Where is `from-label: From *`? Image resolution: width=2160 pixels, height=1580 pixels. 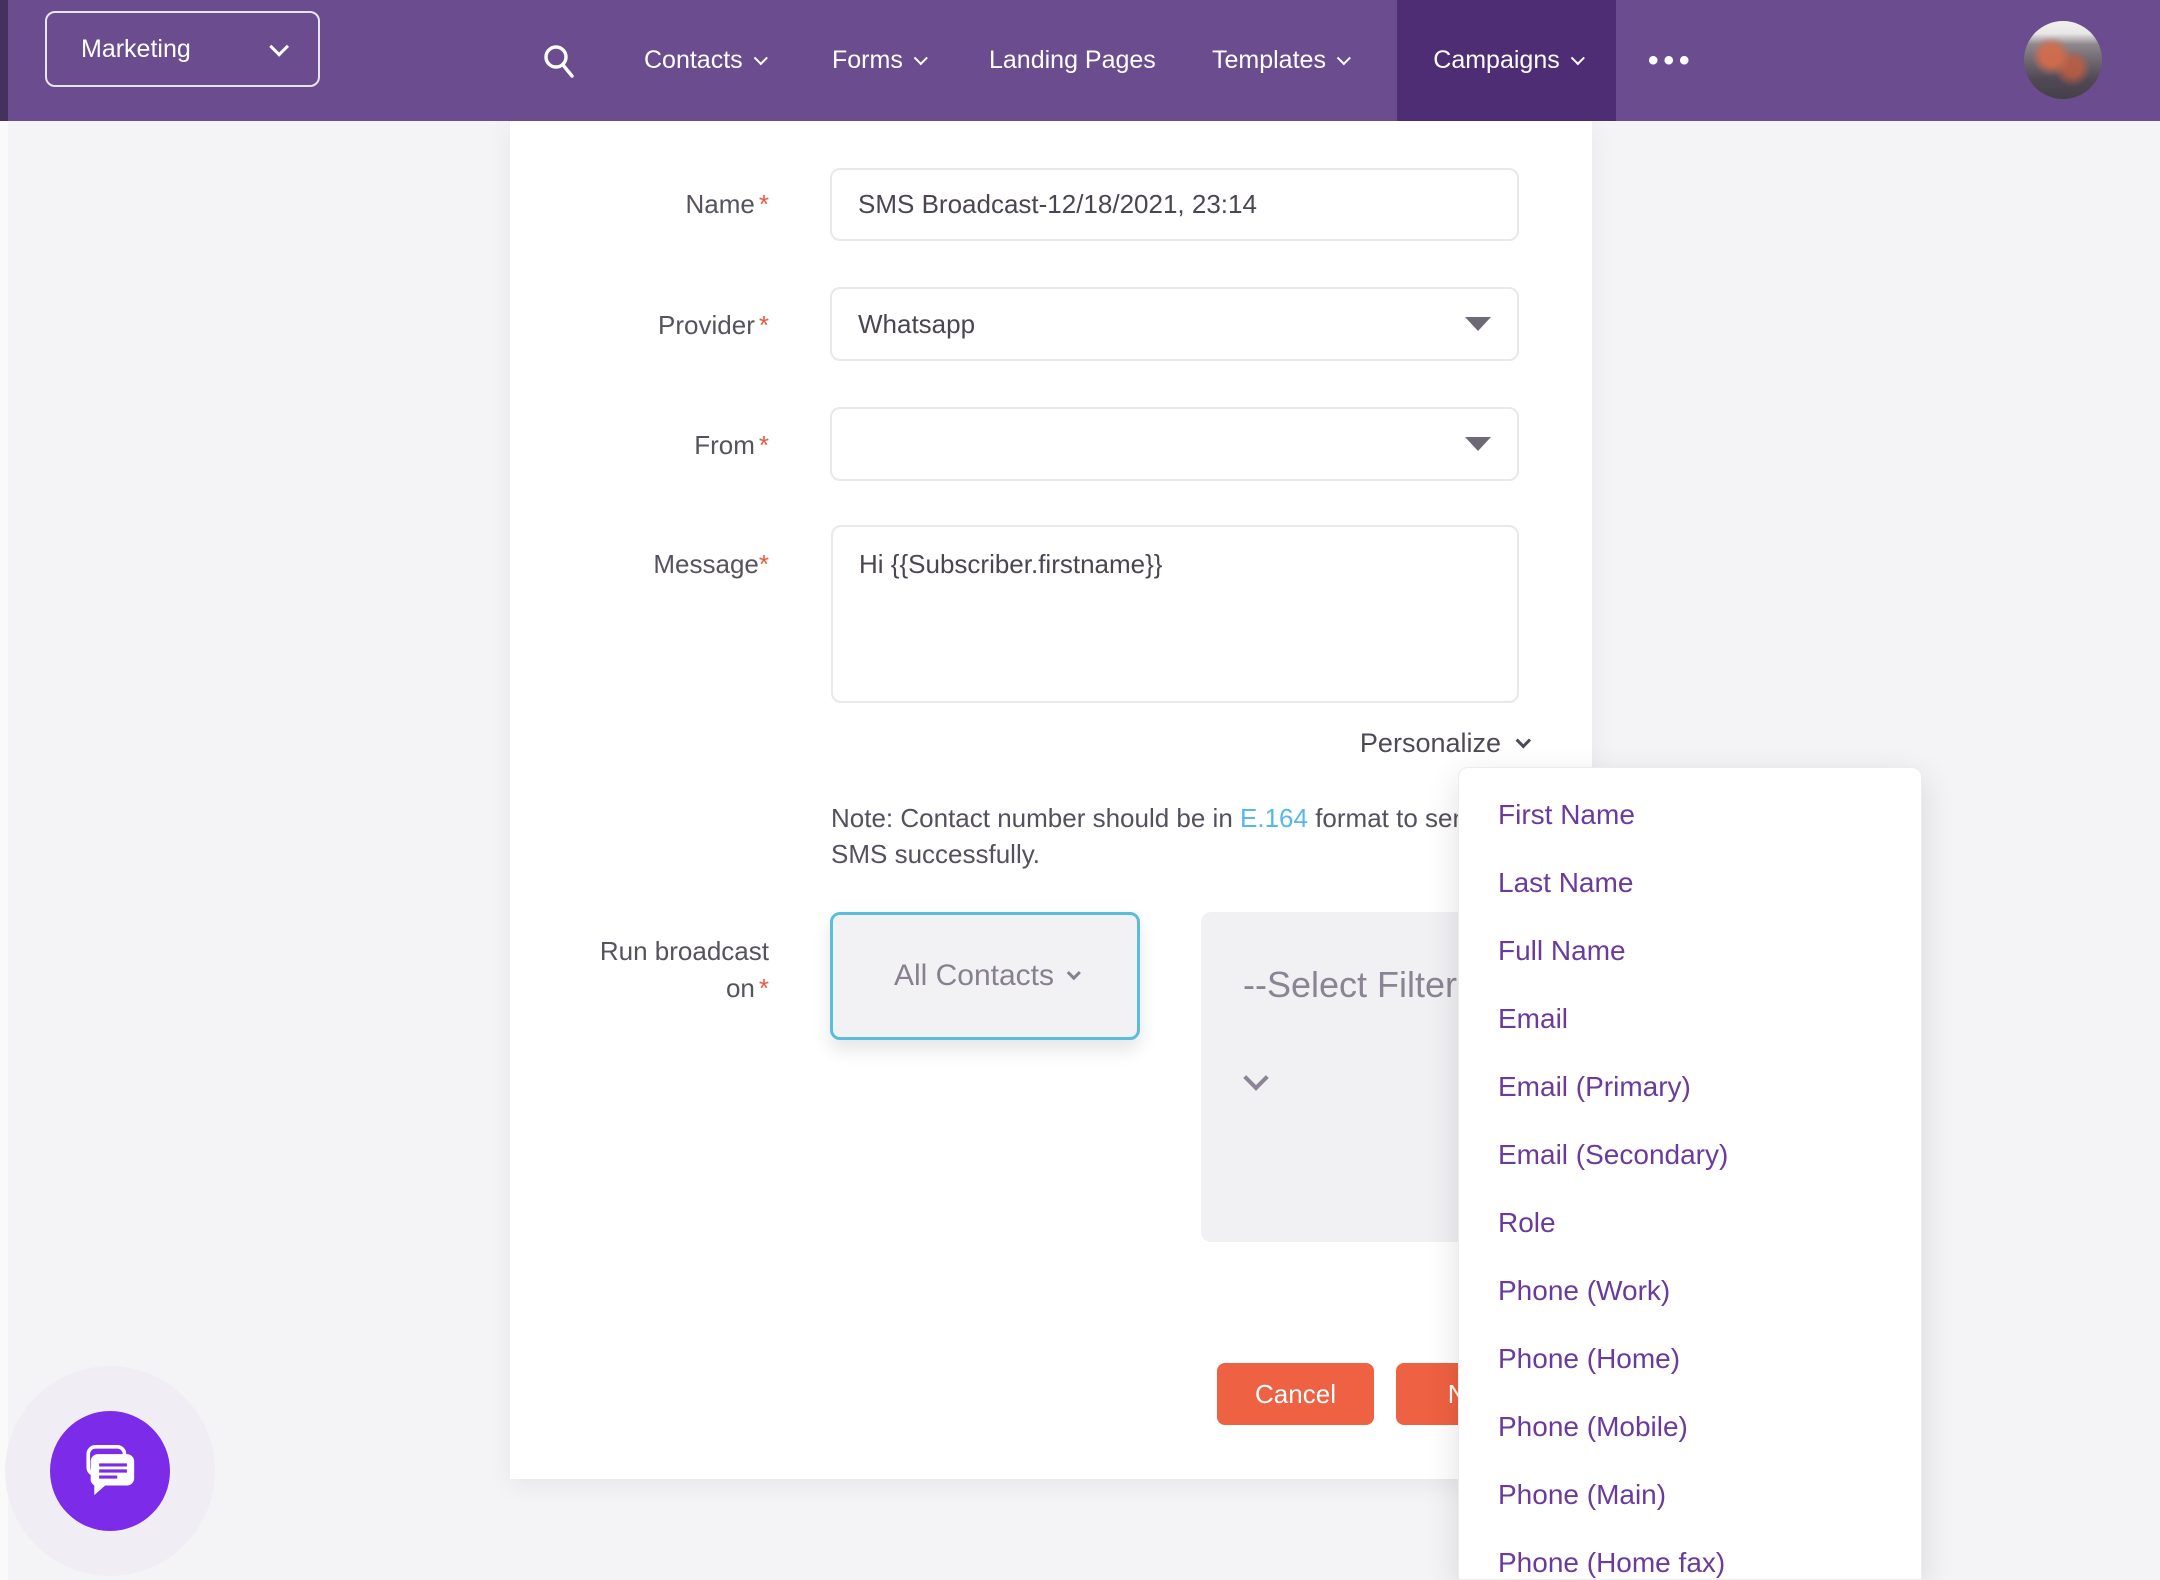 from-label: From * is located at coordinates (731, 445).